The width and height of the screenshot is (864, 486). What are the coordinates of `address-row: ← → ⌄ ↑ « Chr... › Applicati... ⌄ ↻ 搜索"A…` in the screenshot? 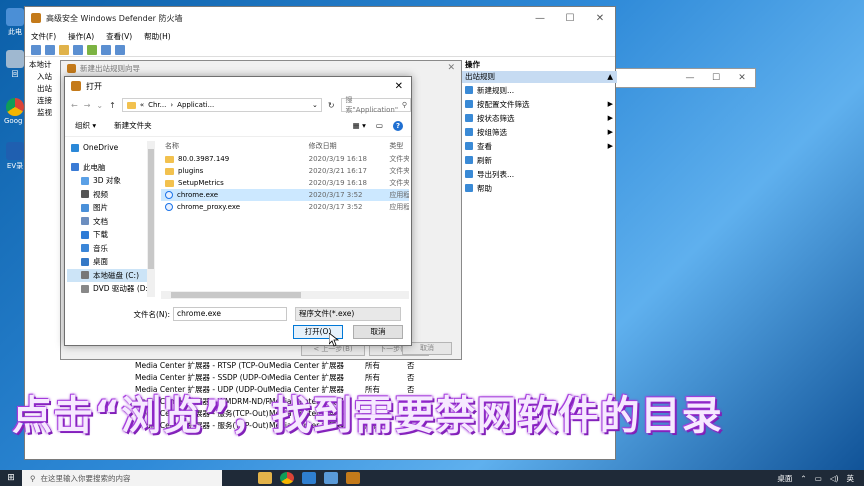 It's located at (238, 105).